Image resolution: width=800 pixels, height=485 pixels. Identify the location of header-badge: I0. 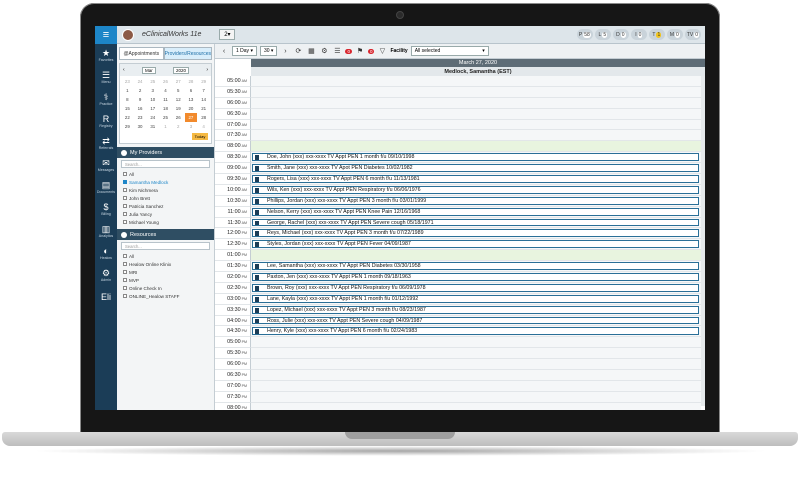
(638, 34).